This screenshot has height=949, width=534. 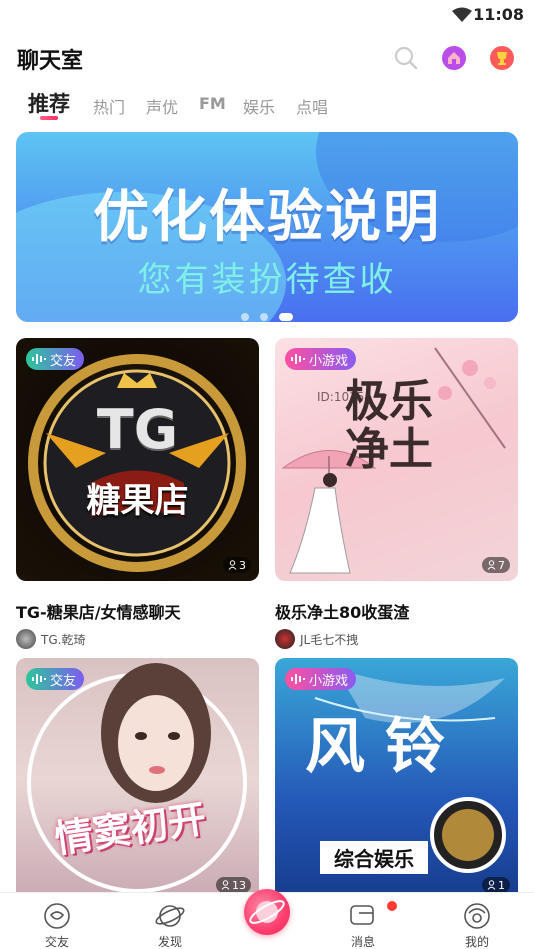 What do you see at coordinates (477, 916) in the screenshot?
I see `profile-icon` at bounding box center [477, 916].